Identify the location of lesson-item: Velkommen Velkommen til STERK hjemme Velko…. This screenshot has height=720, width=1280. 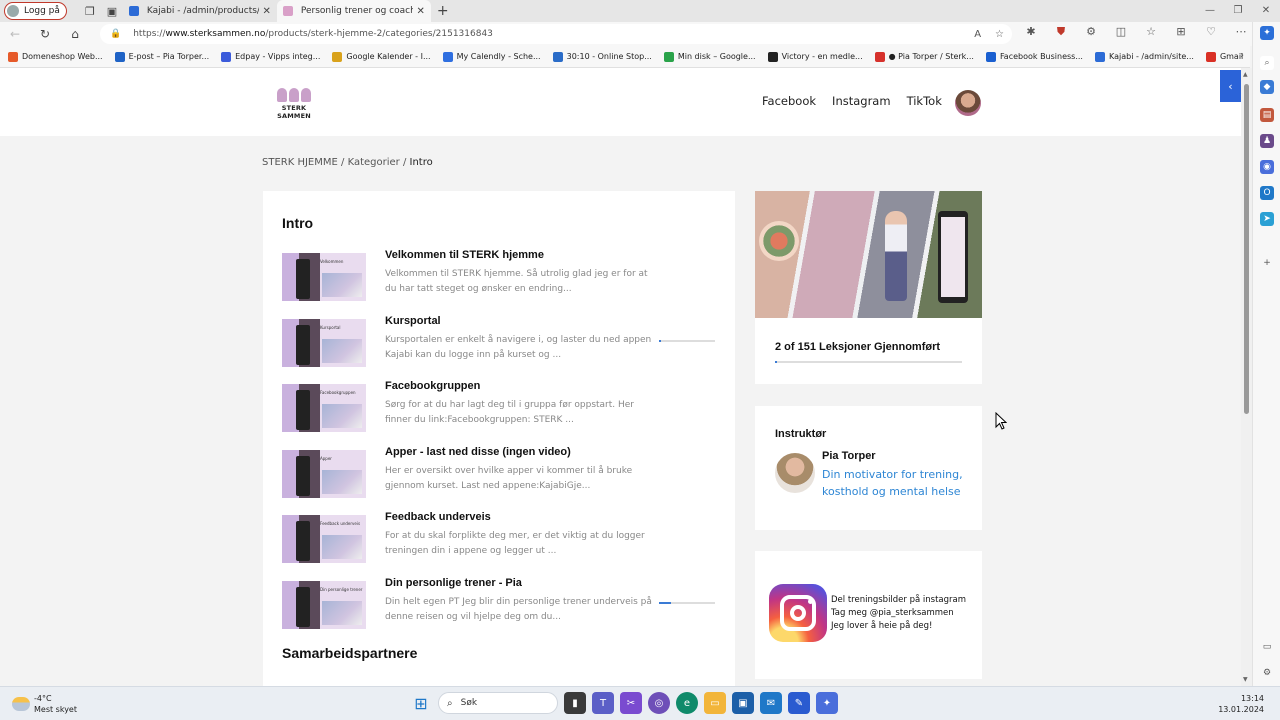
(502, 278).